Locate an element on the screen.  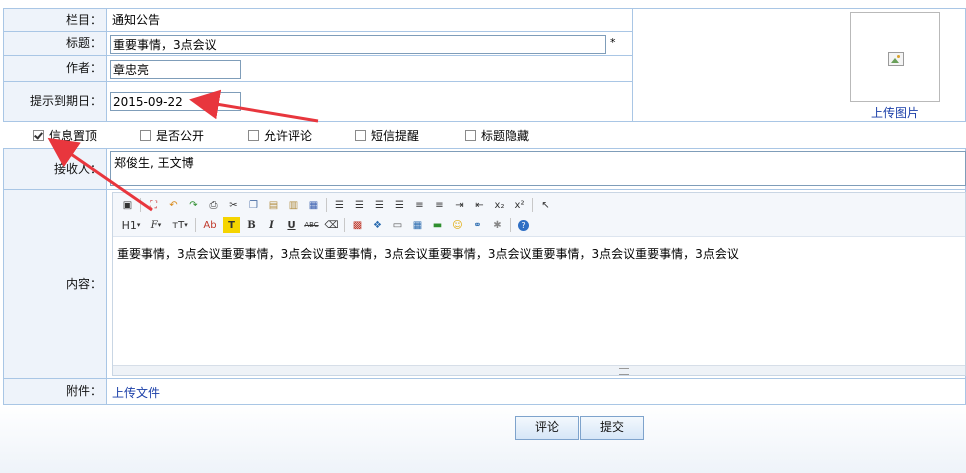
broken-image-icon is located at coordinates (896, 59).